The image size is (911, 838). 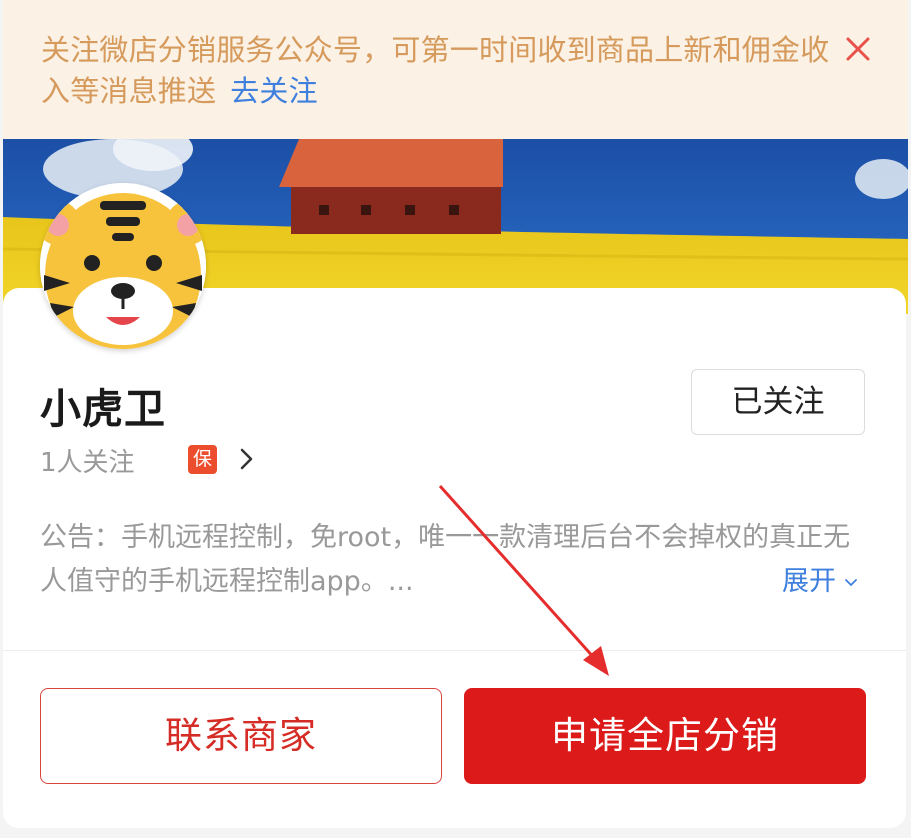 I want to click on shop-avatar, so click(x=123, y=266).